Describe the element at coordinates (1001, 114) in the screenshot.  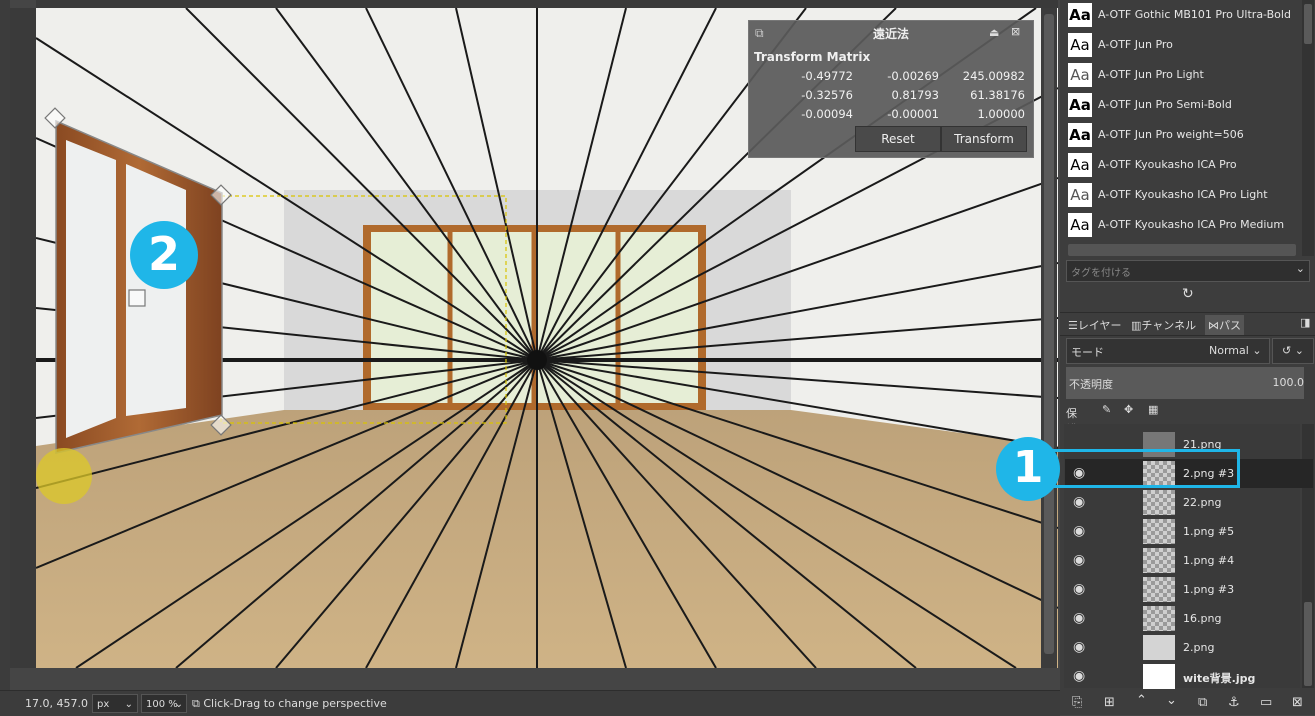
I see `matrix-cell: 1.00000` at that location.